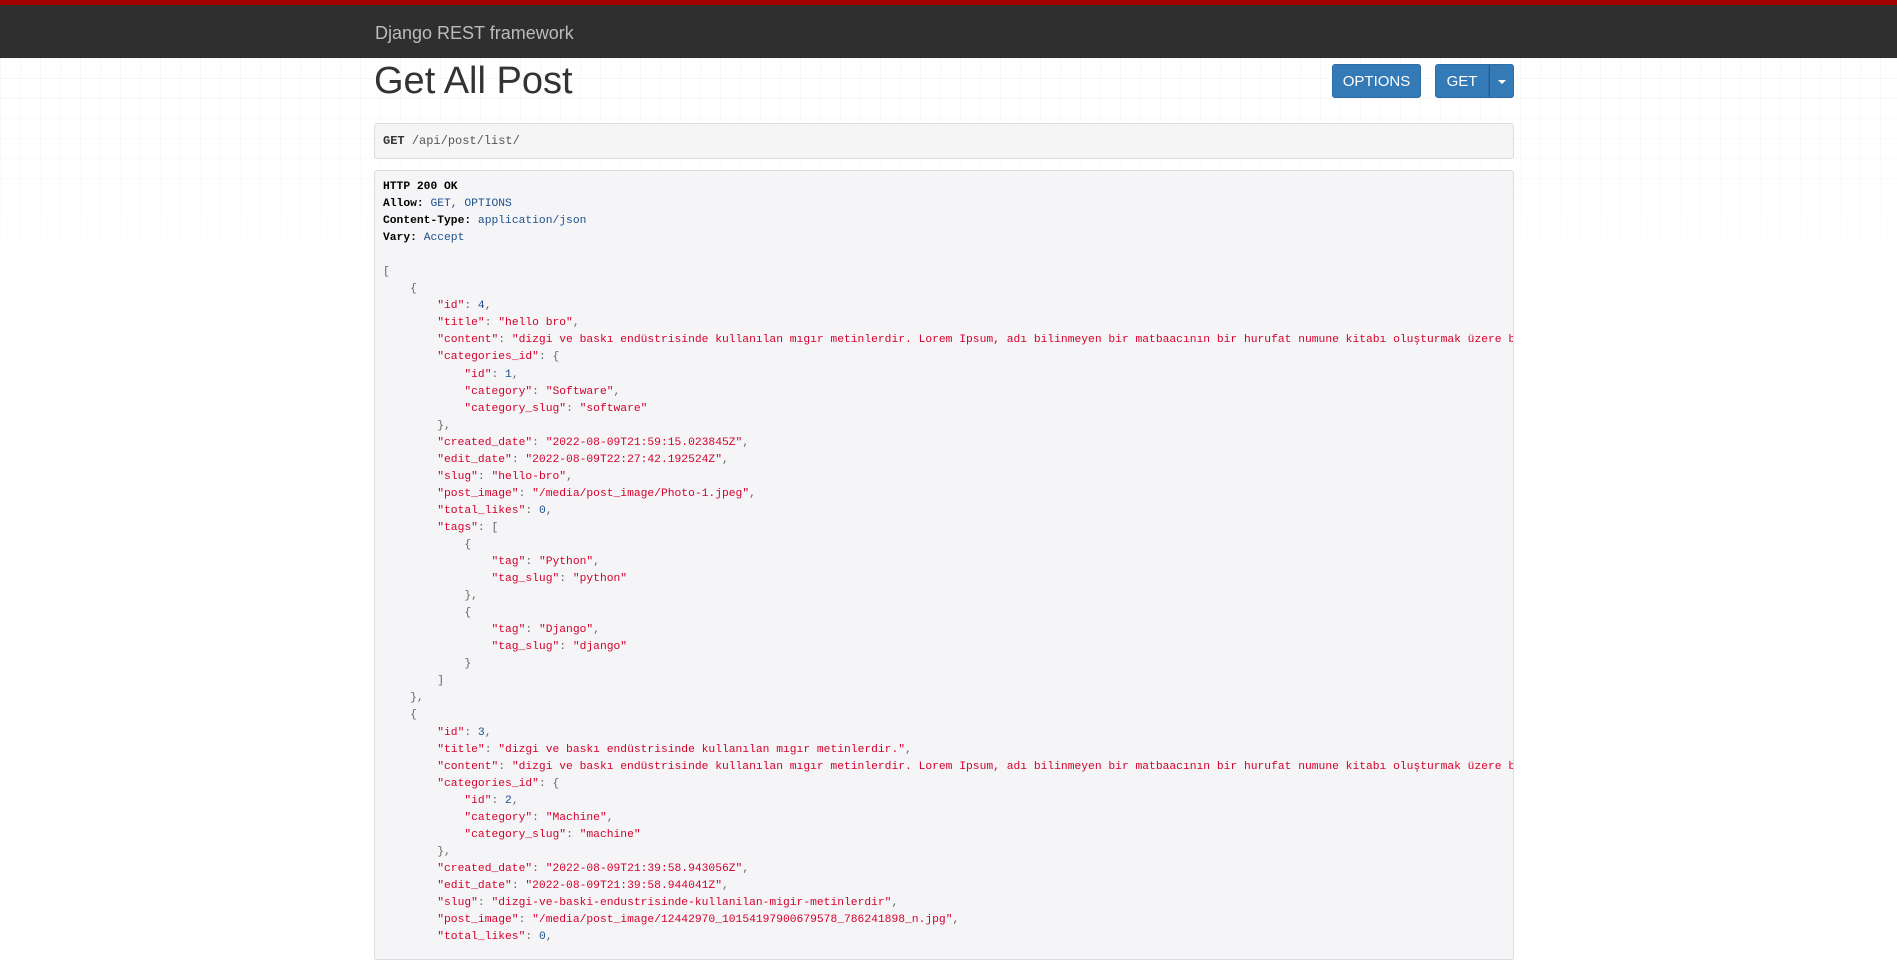  I want to click on header-key: Vary, so click(397, 238).